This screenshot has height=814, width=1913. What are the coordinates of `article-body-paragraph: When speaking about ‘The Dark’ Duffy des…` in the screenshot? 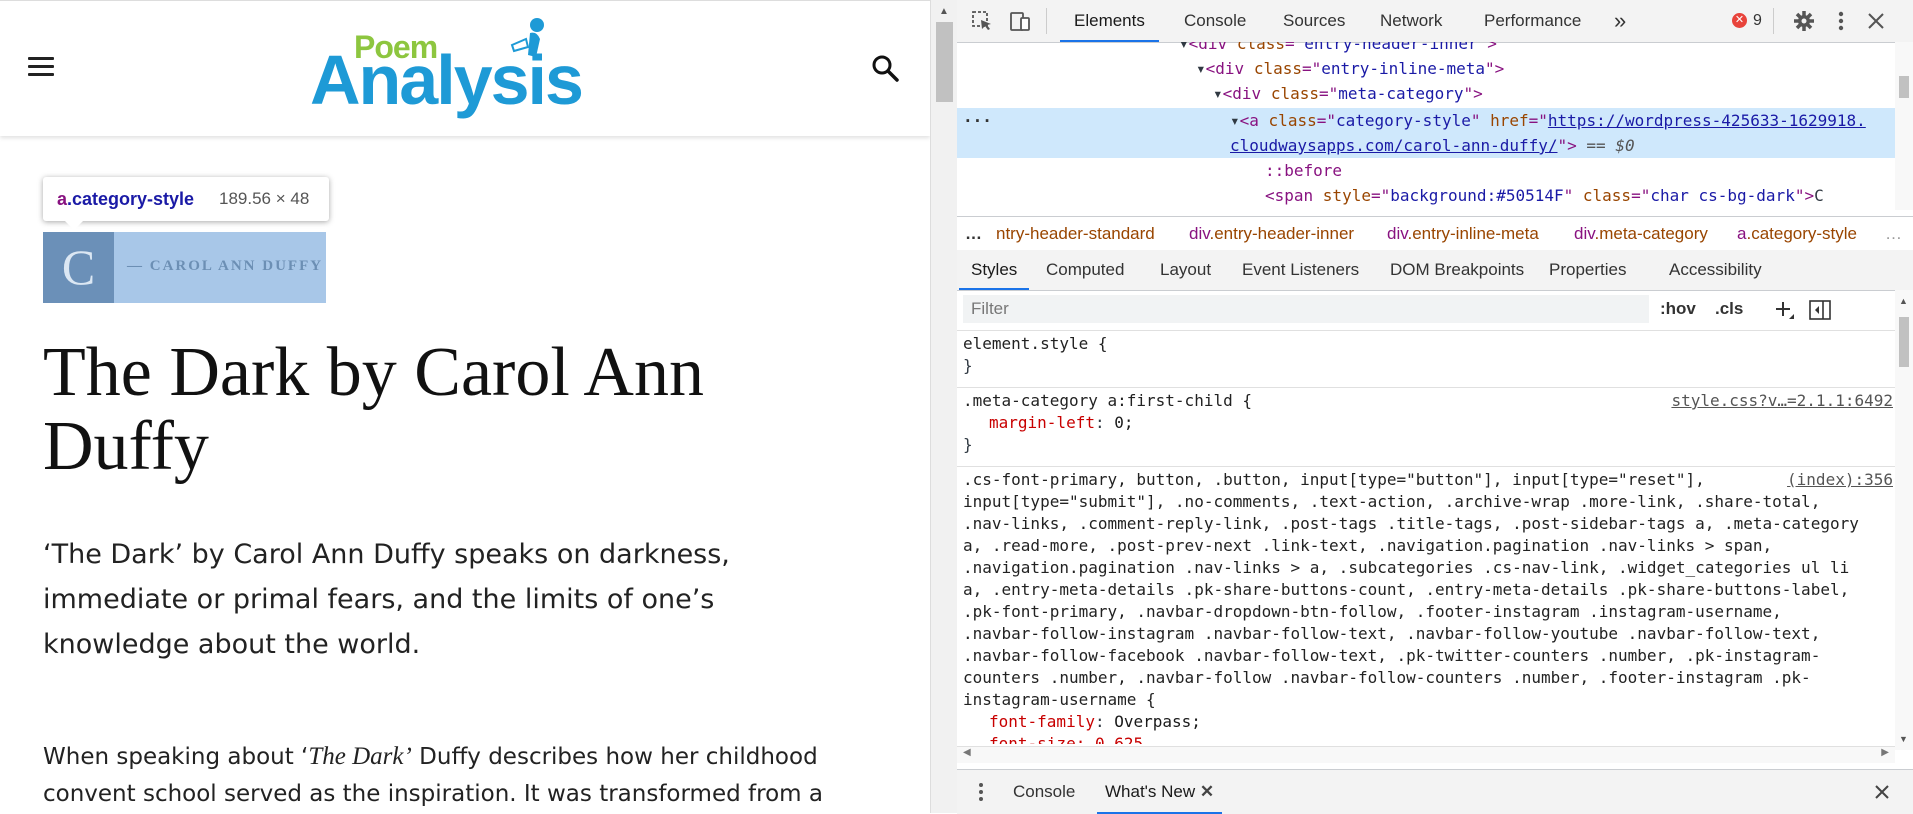 It's located at (433, 775).